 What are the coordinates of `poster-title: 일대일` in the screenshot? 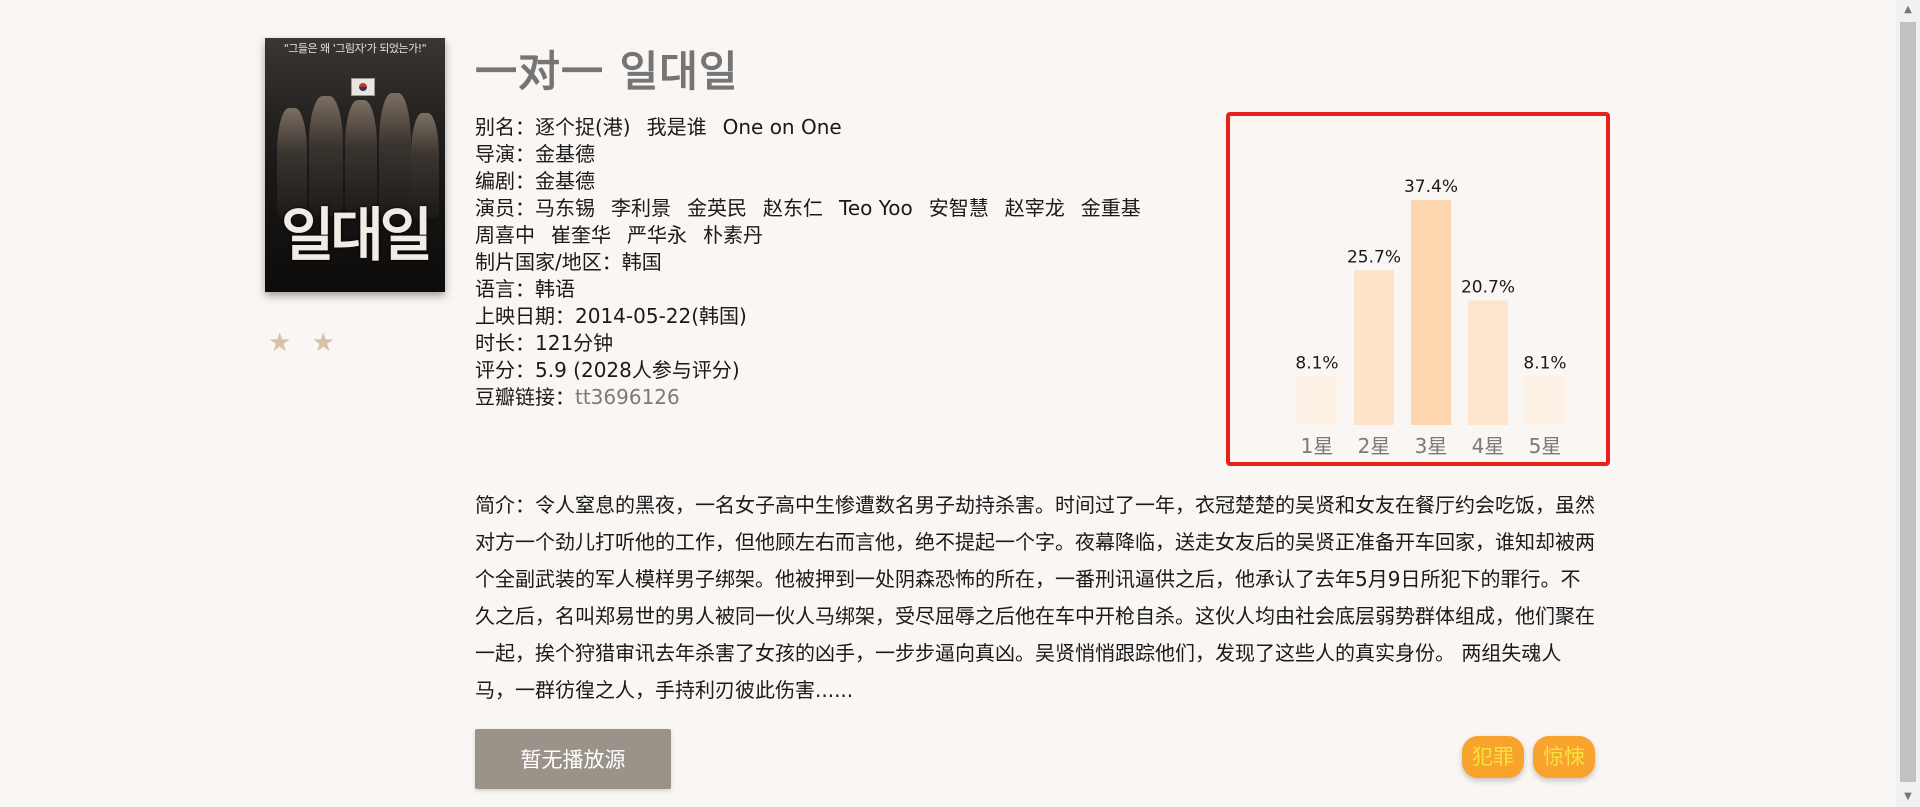 It's located at (356, 235).